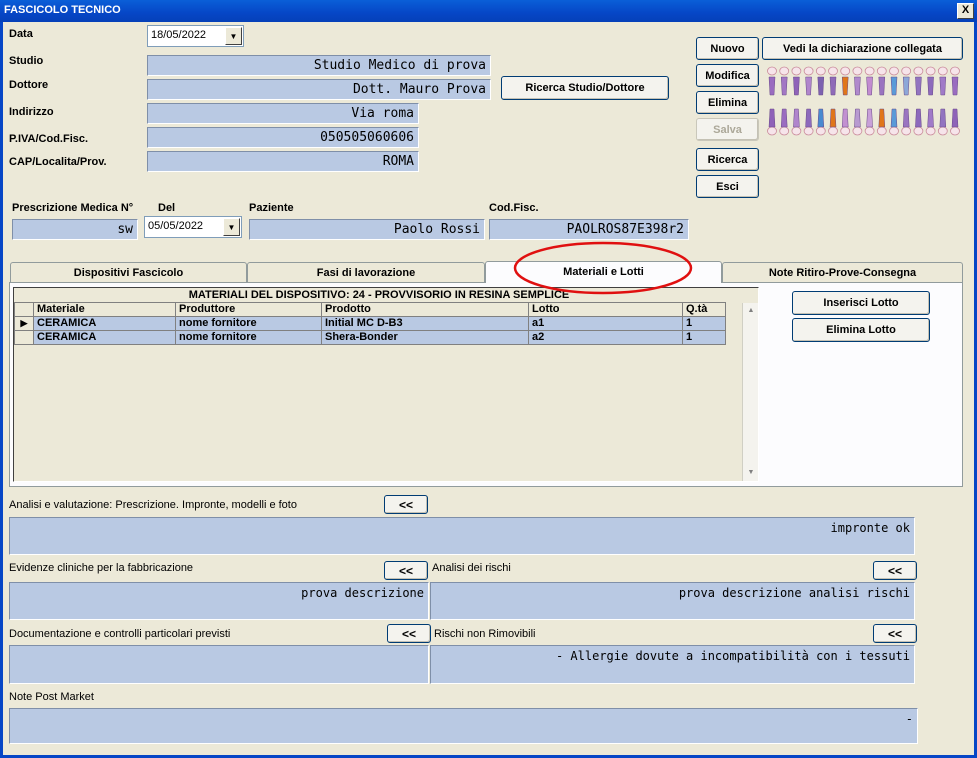 This screenshot has width=977, height=758. Describe the element at coordinates (104, 309) in the screenshot. I see `column-header: Materiale` at that location.